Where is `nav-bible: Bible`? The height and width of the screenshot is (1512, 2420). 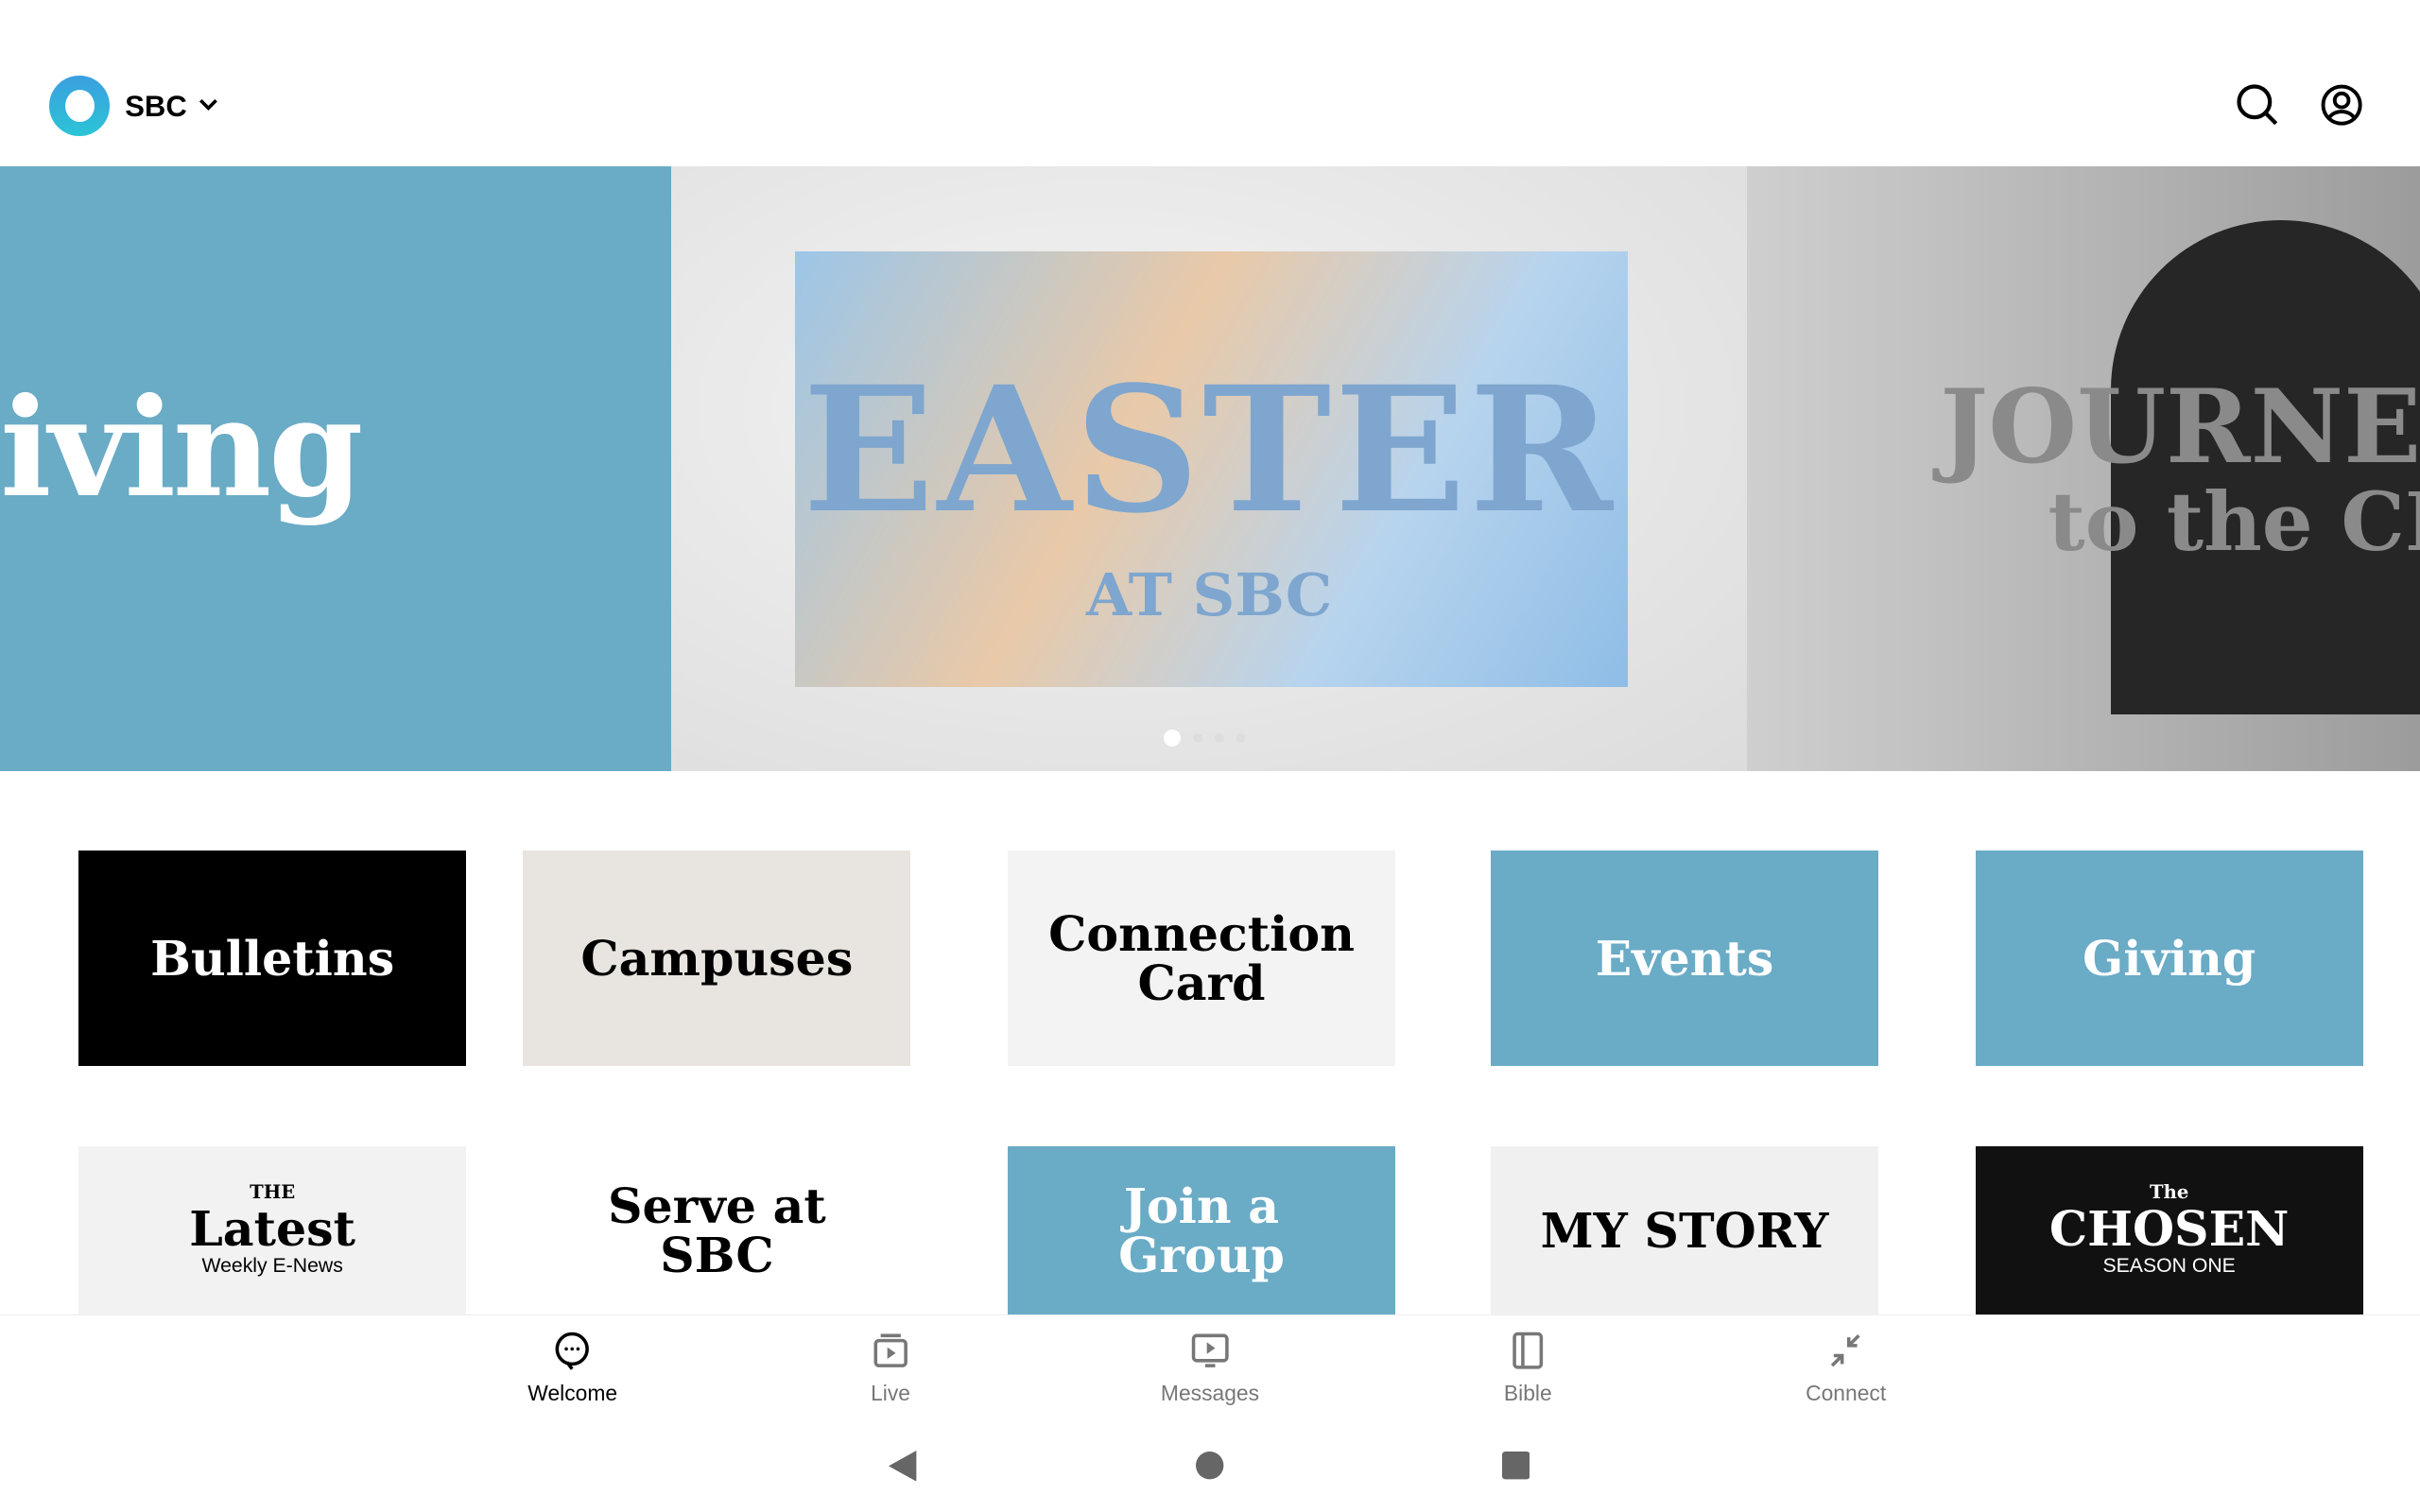 nav-bible: Bible is located at coordinates (1527, 1368).